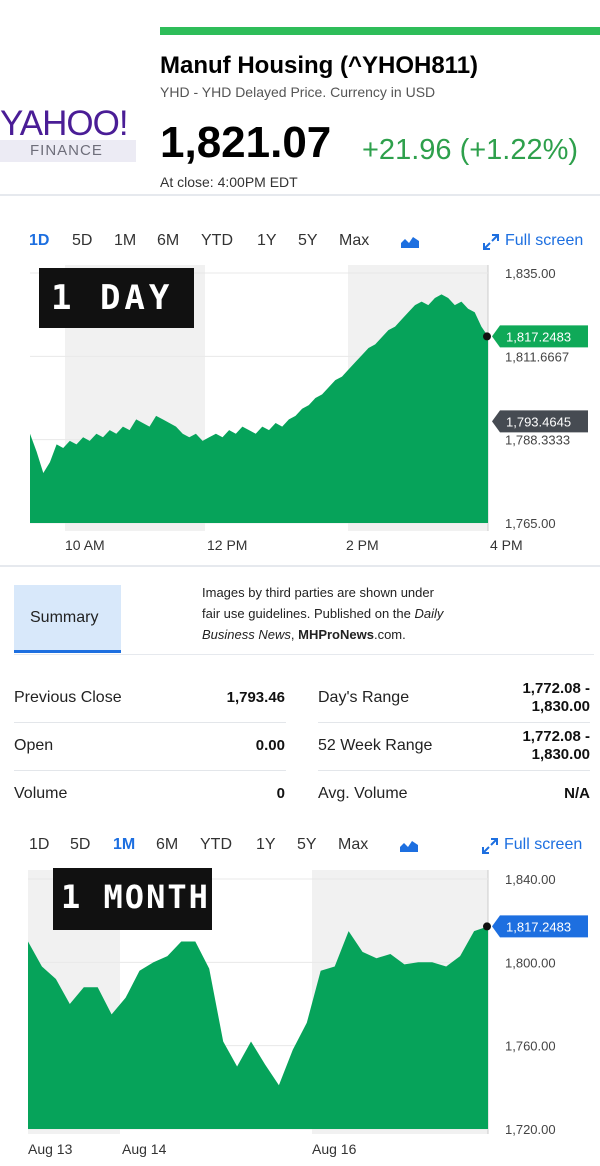  Describe the element at coordinates (537, 398) in the screenshot. I see `y-axis-ticks: 1,835.00 1,811.6667 1,788.3333 1,765.00` at that location.